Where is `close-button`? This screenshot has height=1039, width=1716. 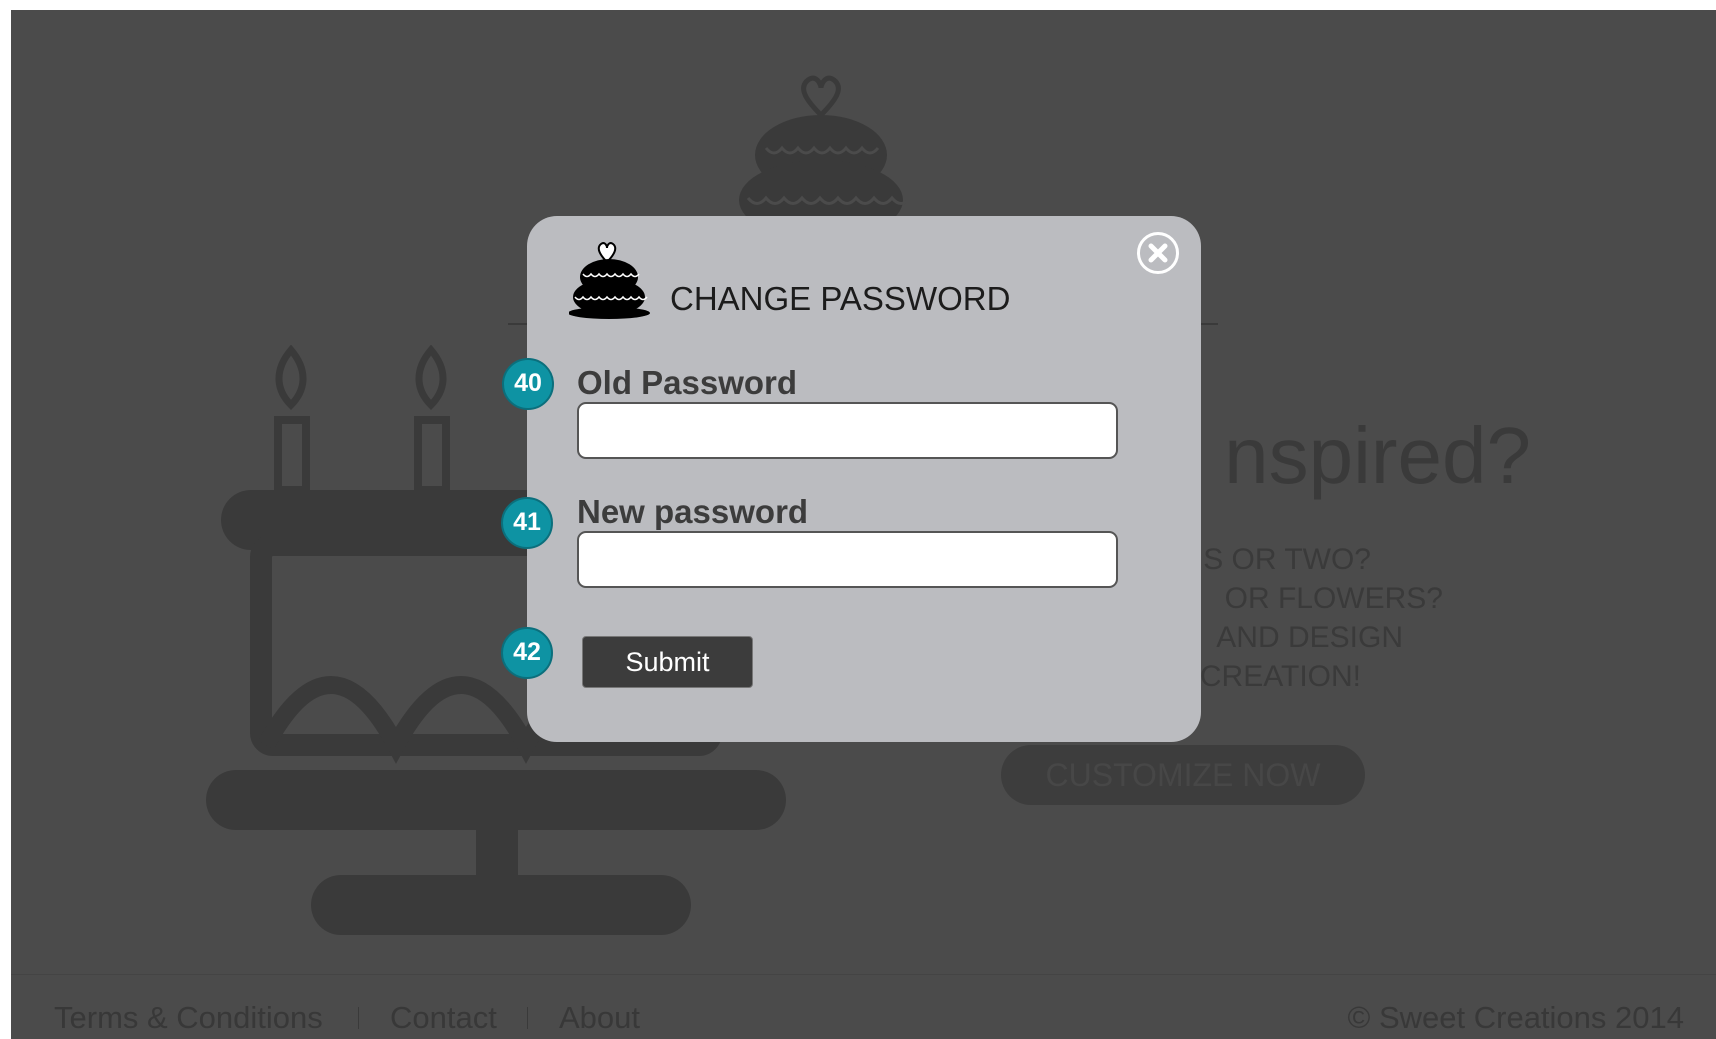
close-button is located at coordinates (1158, 253).